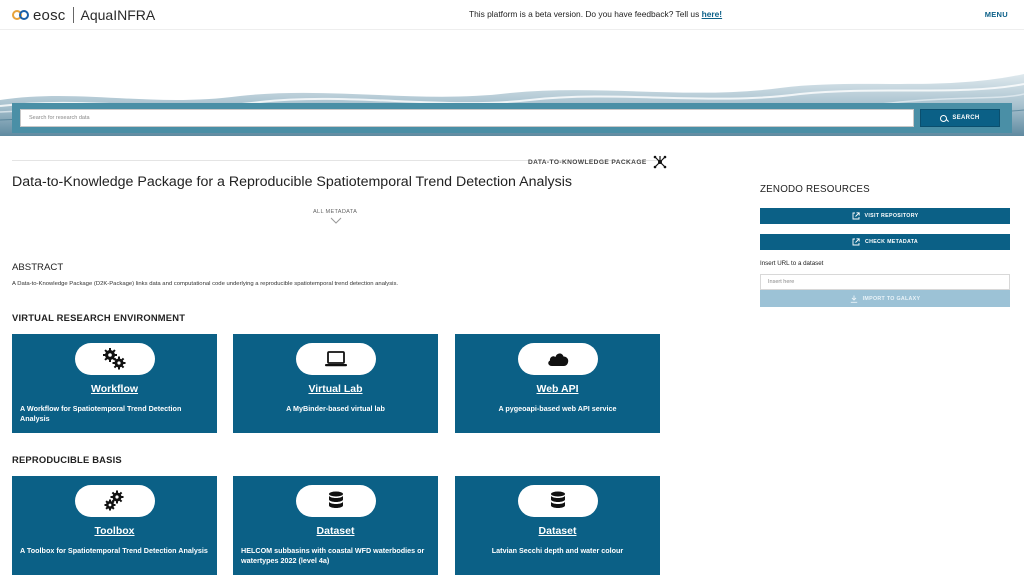 The width and height of the screenshot is (1024, 581). I want to click on visit-repository-label: VISIT REPOSITORY, so click(891, 216).